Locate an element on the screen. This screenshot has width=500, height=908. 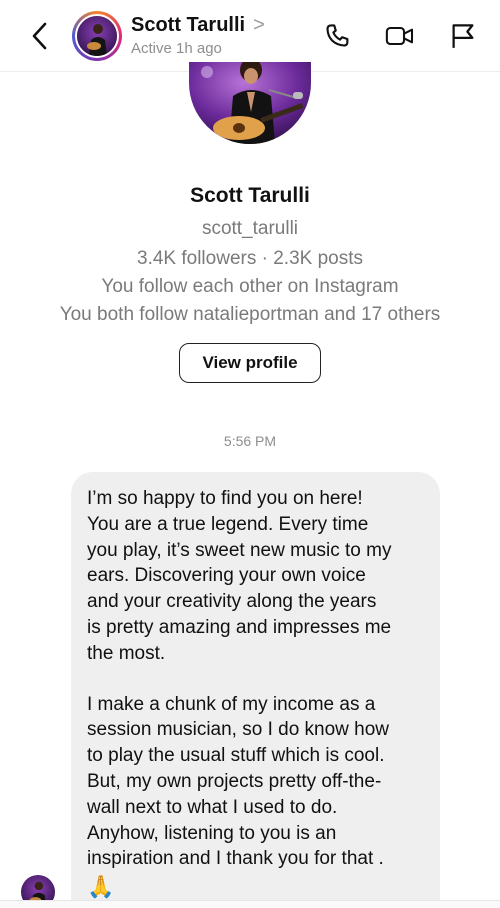
avatar-photo is located at coordinates (97, 36).